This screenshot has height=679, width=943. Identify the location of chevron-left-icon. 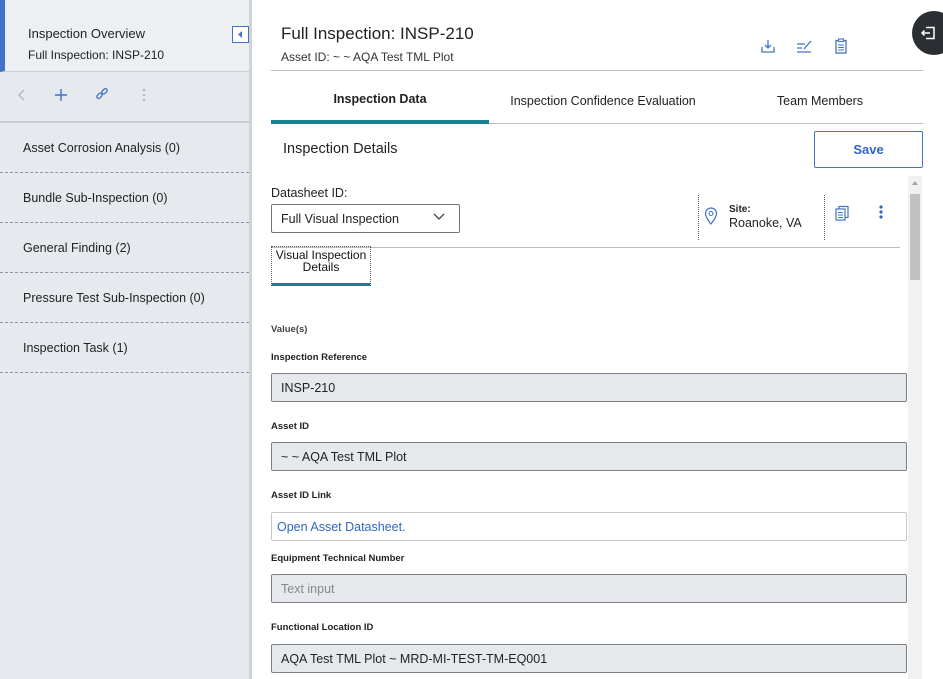
(240, 34).